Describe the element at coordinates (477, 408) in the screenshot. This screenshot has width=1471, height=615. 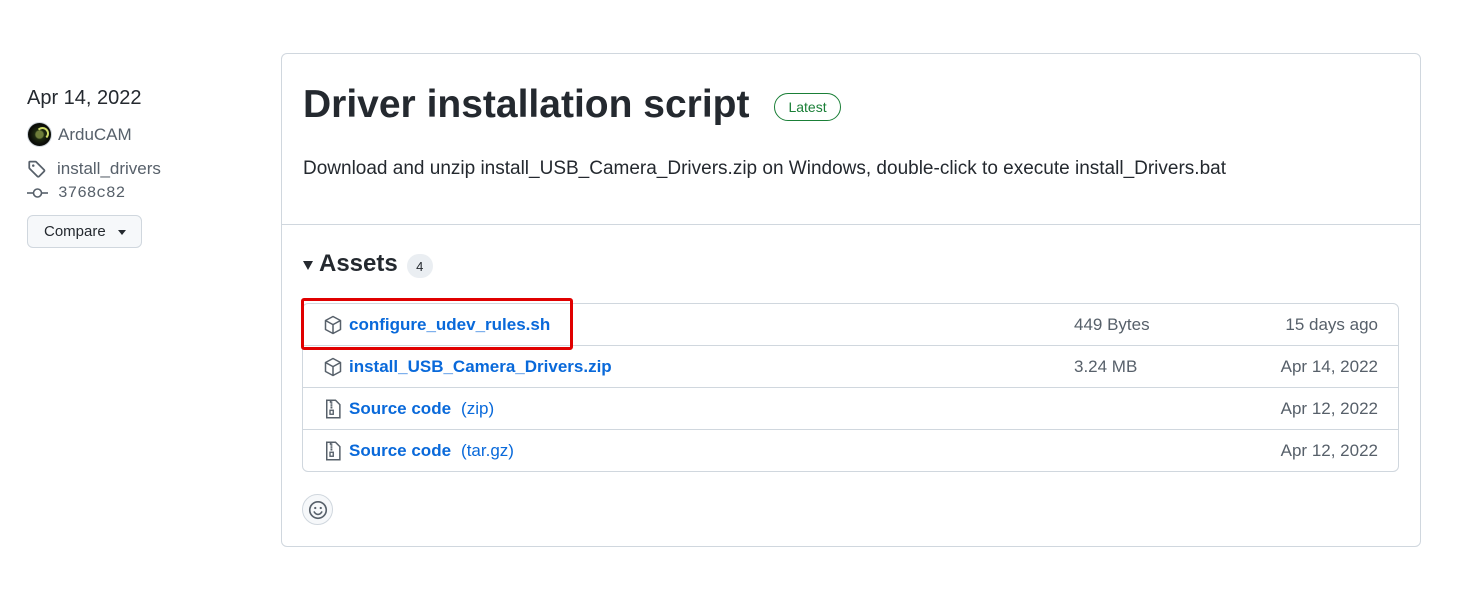
I see `archive-format: (zip)` at that location.